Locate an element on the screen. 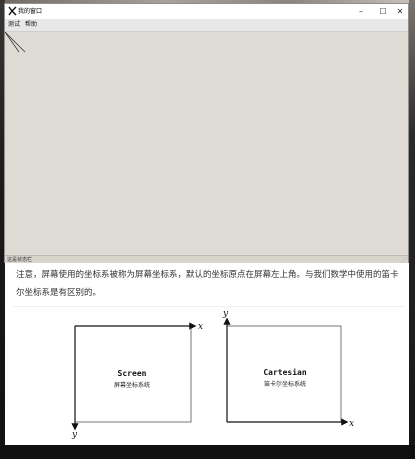 The image size is (415, 459). cartesian-x-label: x is located at coordinates (351, 424).